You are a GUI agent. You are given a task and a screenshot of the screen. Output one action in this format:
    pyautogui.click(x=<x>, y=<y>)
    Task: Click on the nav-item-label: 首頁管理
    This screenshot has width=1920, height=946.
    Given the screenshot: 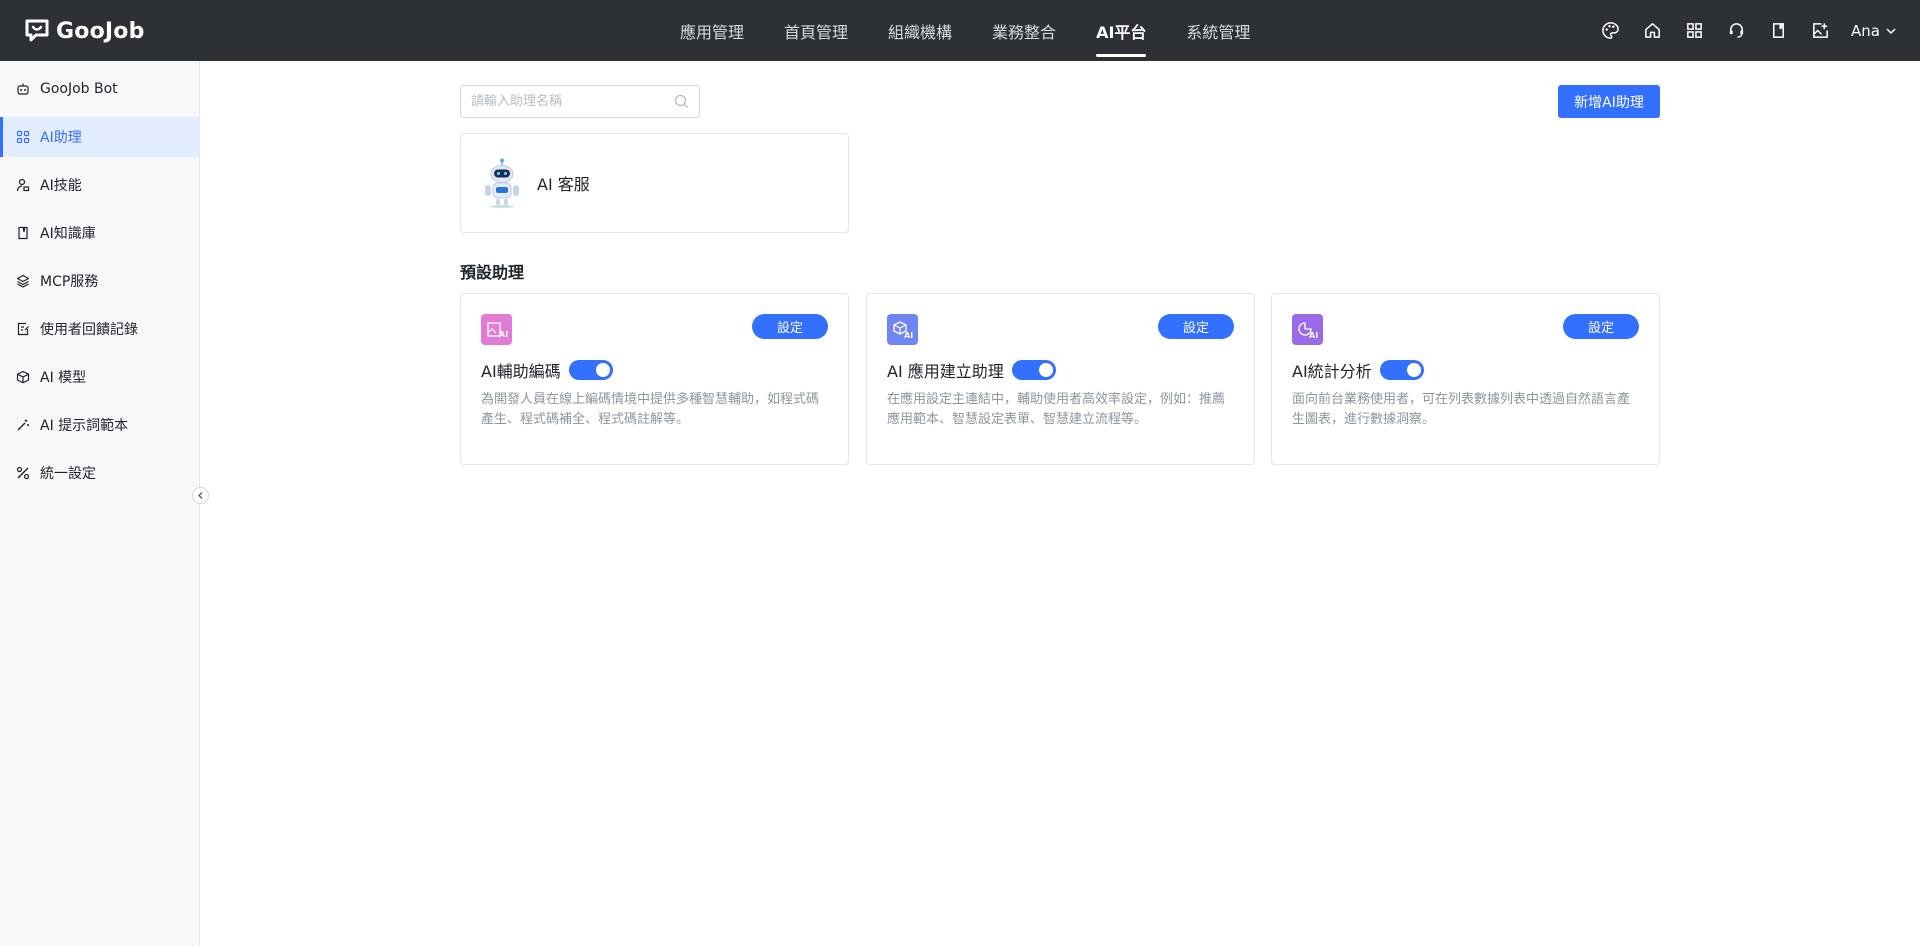 What is the action you would take?
    pyautogui.click(x=816, y=32)
    